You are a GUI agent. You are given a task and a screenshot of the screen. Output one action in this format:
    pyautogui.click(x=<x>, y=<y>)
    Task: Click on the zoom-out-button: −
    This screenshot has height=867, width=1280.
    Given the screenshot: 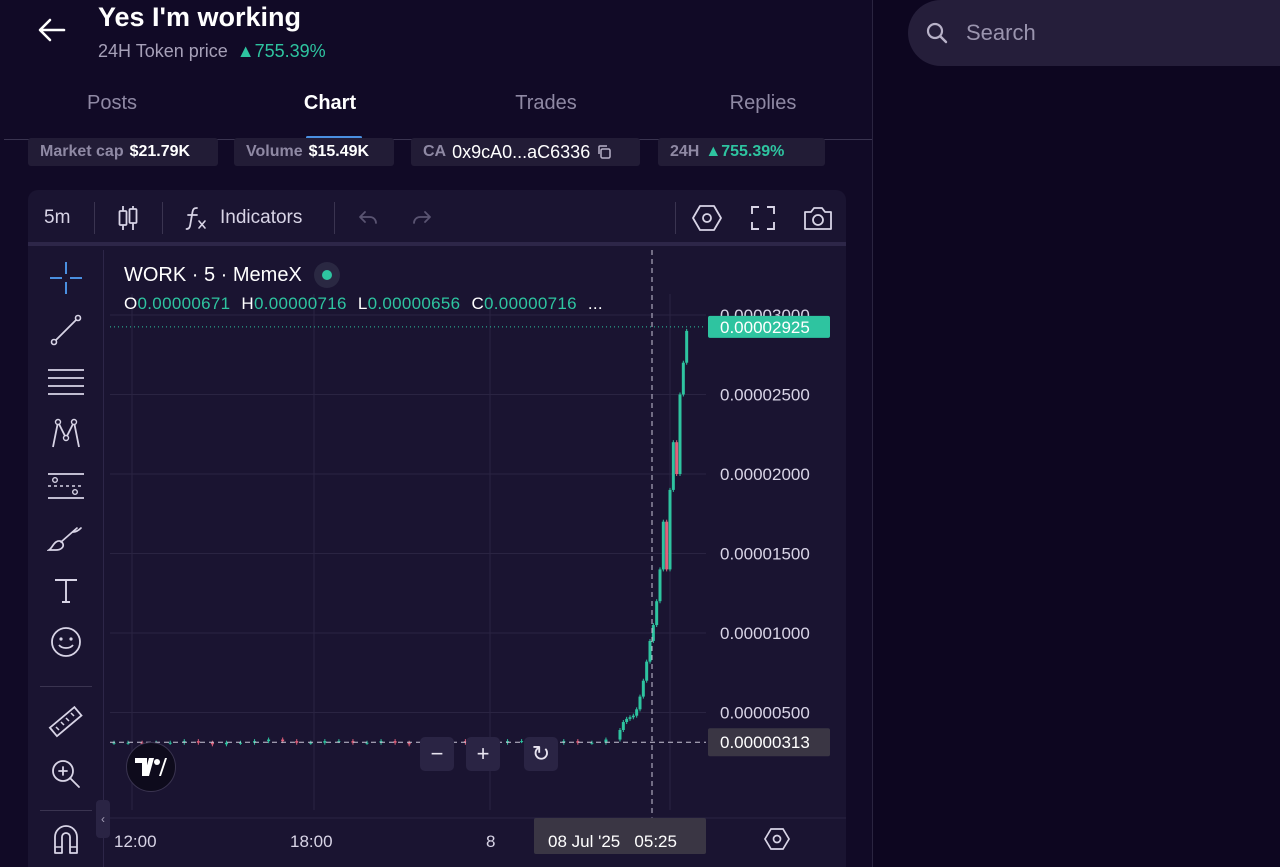 What is the action you would take?
    pyautogui.click(x=437, y=754)
    